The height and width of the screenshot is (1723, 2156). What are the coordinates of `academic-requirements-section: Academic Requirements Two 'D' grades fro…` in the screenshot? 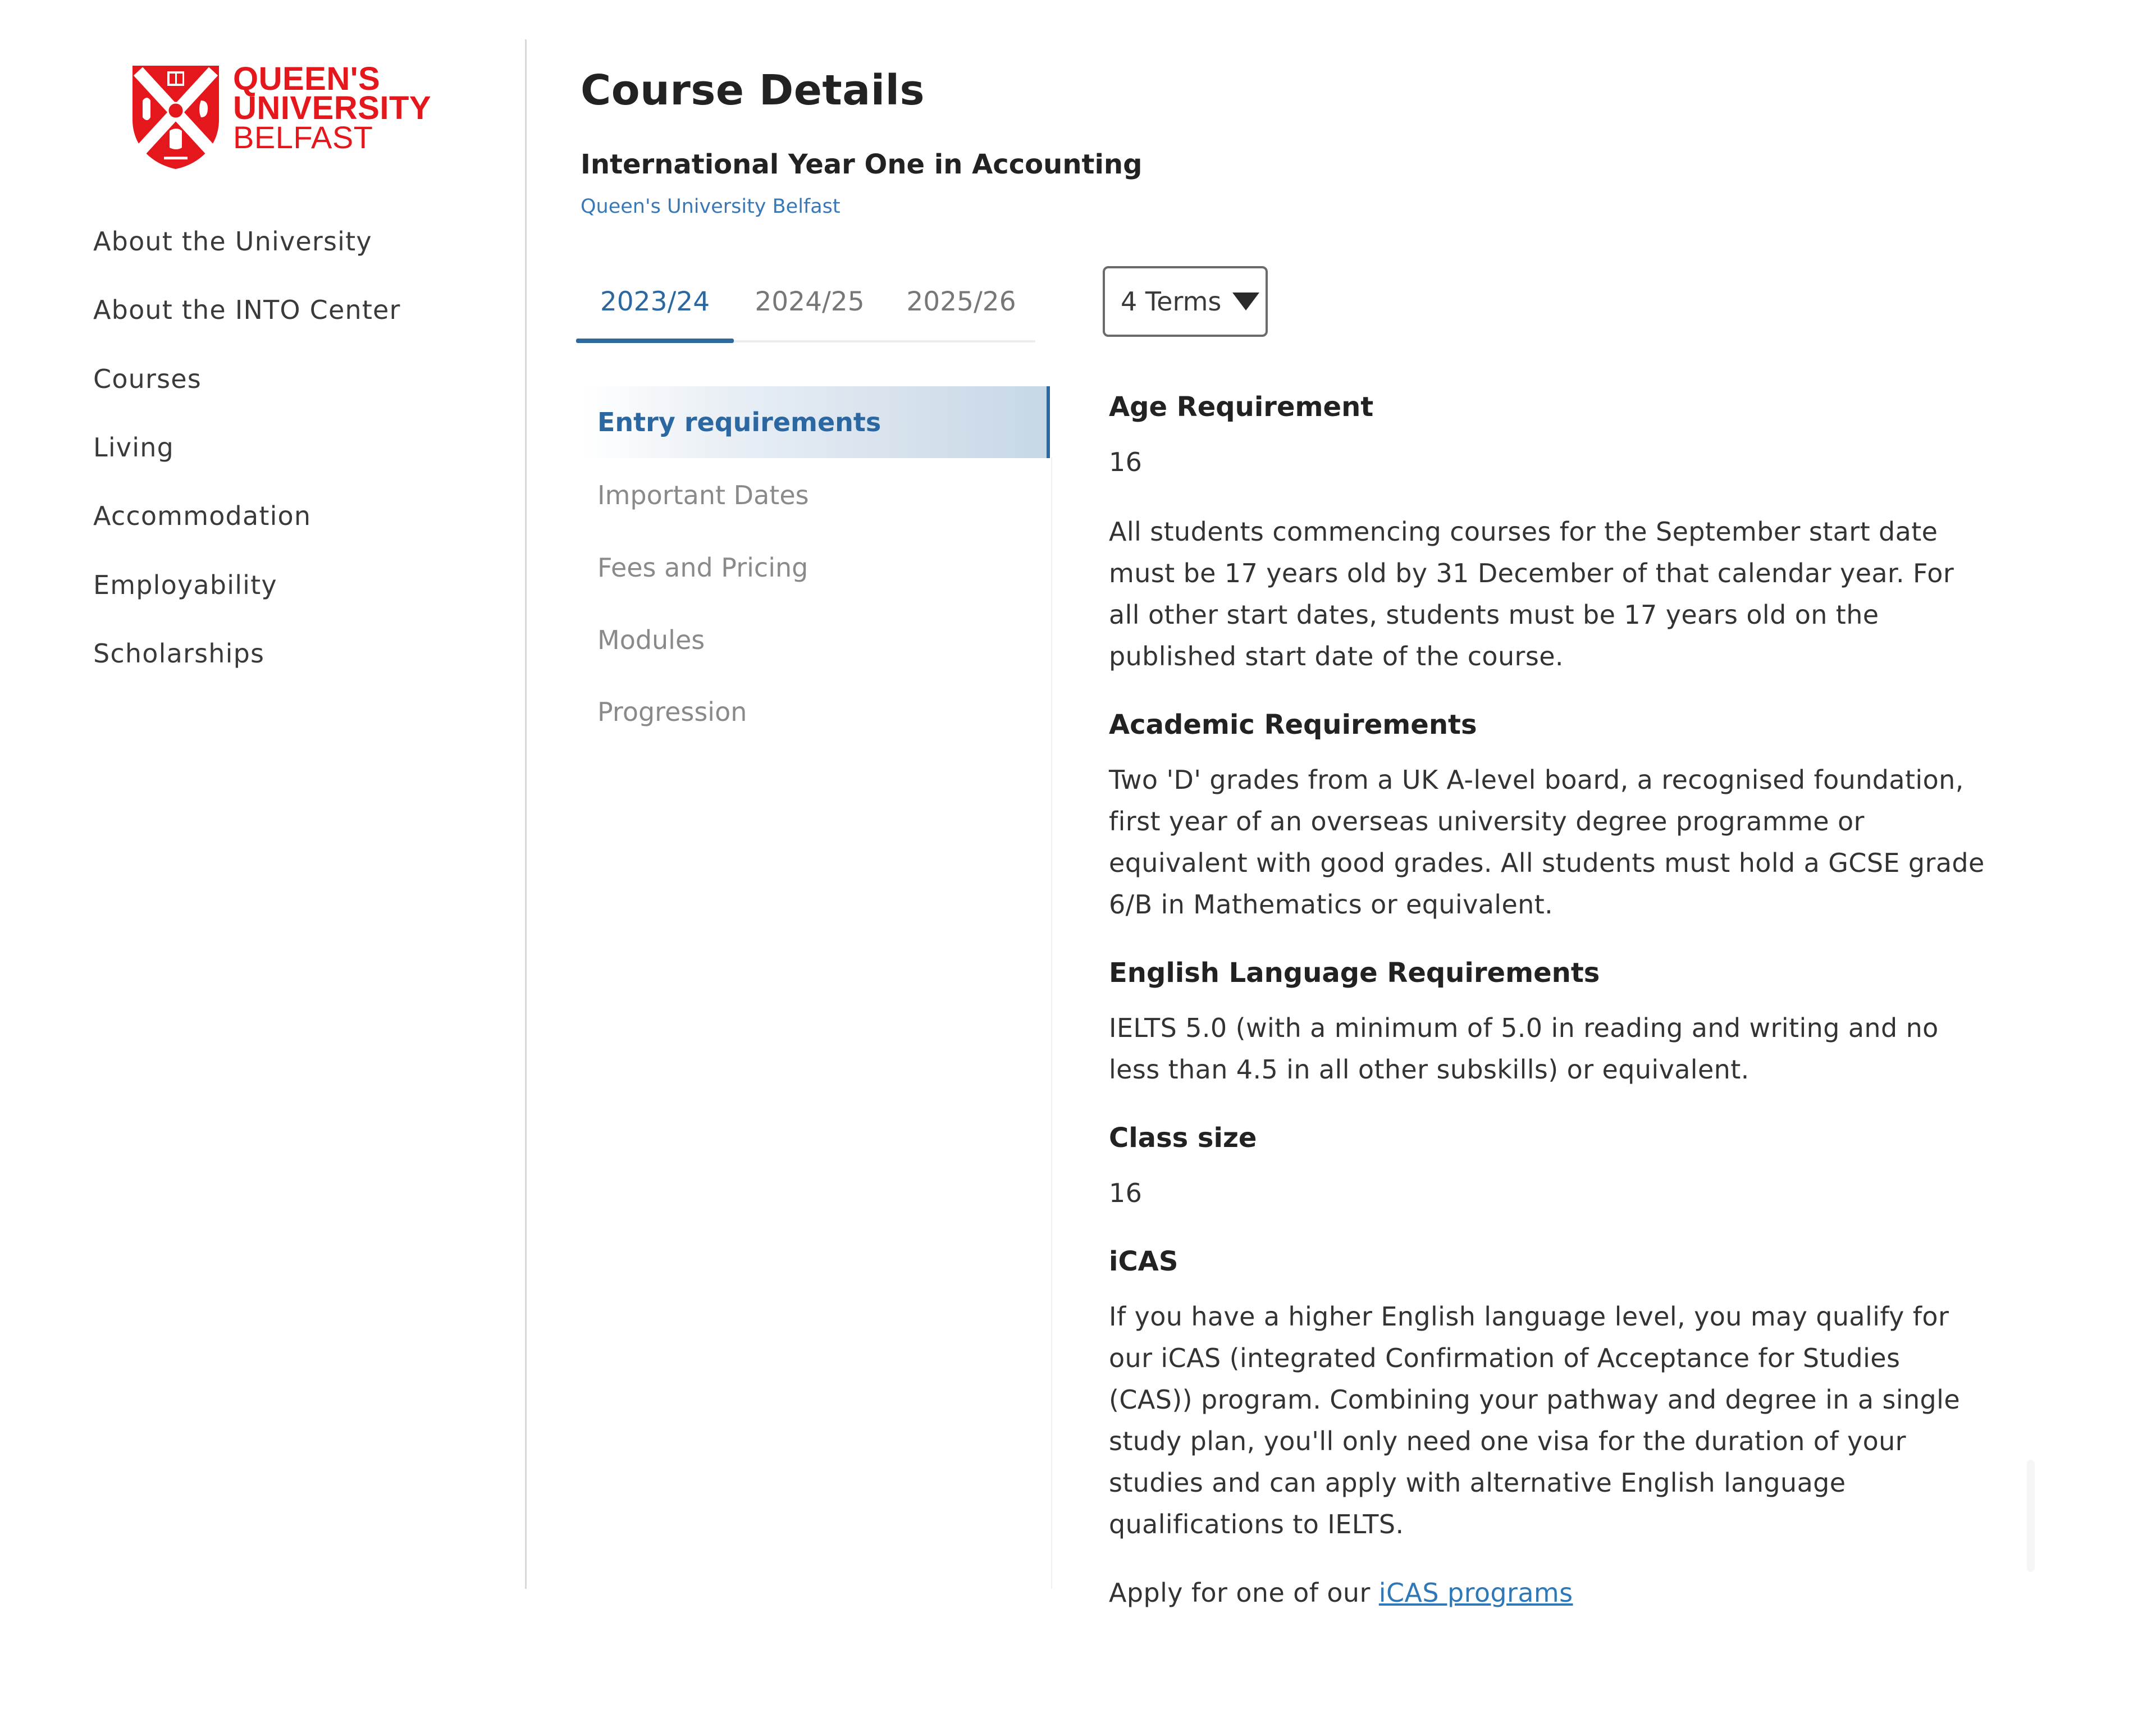 It's located at (1549, 815).